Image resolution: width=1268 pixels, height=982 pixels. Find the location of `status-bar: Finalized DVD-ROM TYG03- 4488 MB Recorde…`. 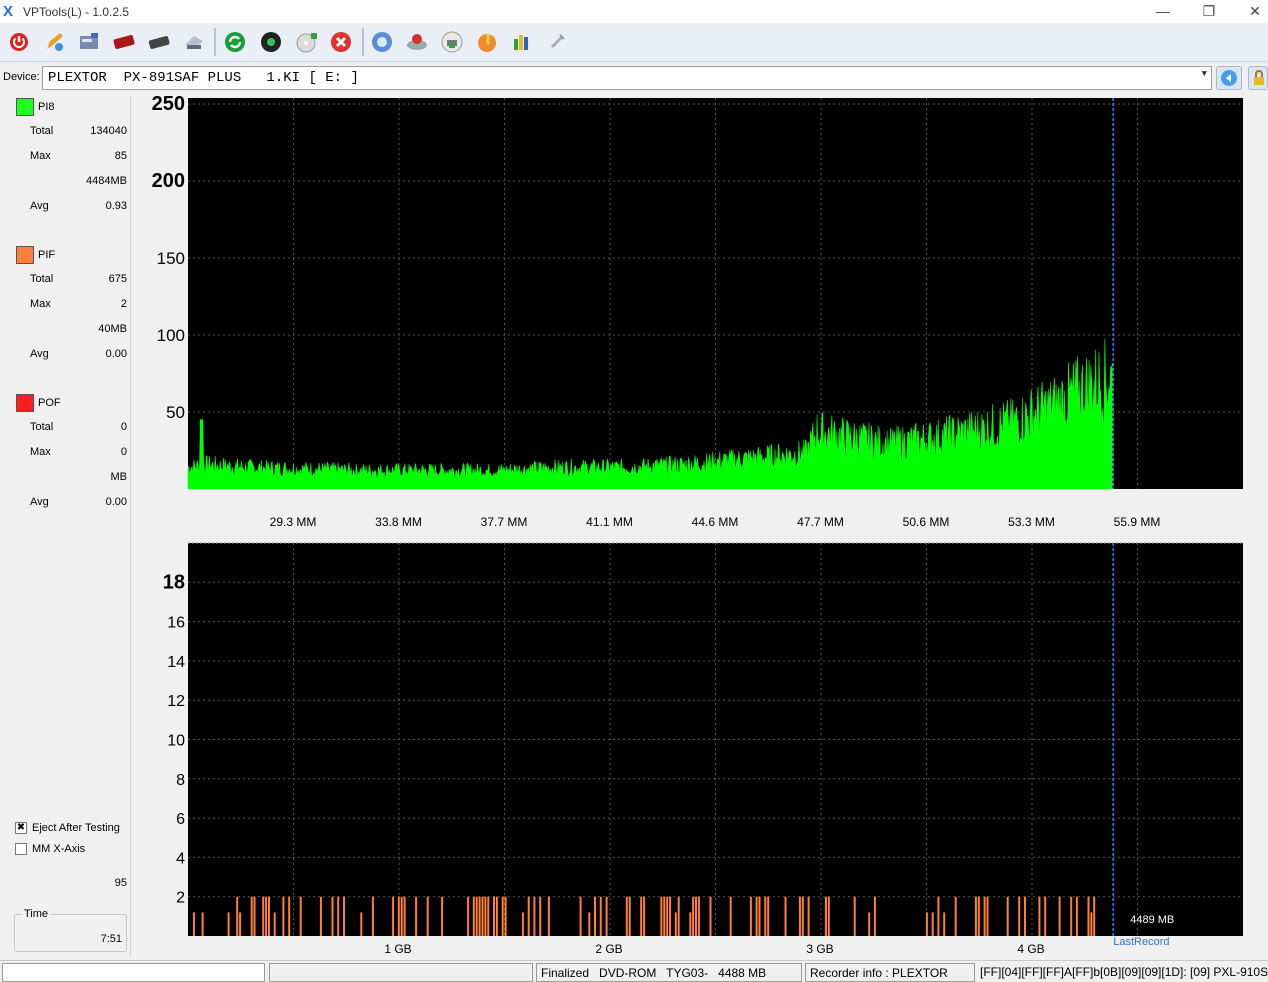

status-bar: Finalized DVD-ROM TYG03- 4488 MB Recorde… is located at coordinates (634, 971).